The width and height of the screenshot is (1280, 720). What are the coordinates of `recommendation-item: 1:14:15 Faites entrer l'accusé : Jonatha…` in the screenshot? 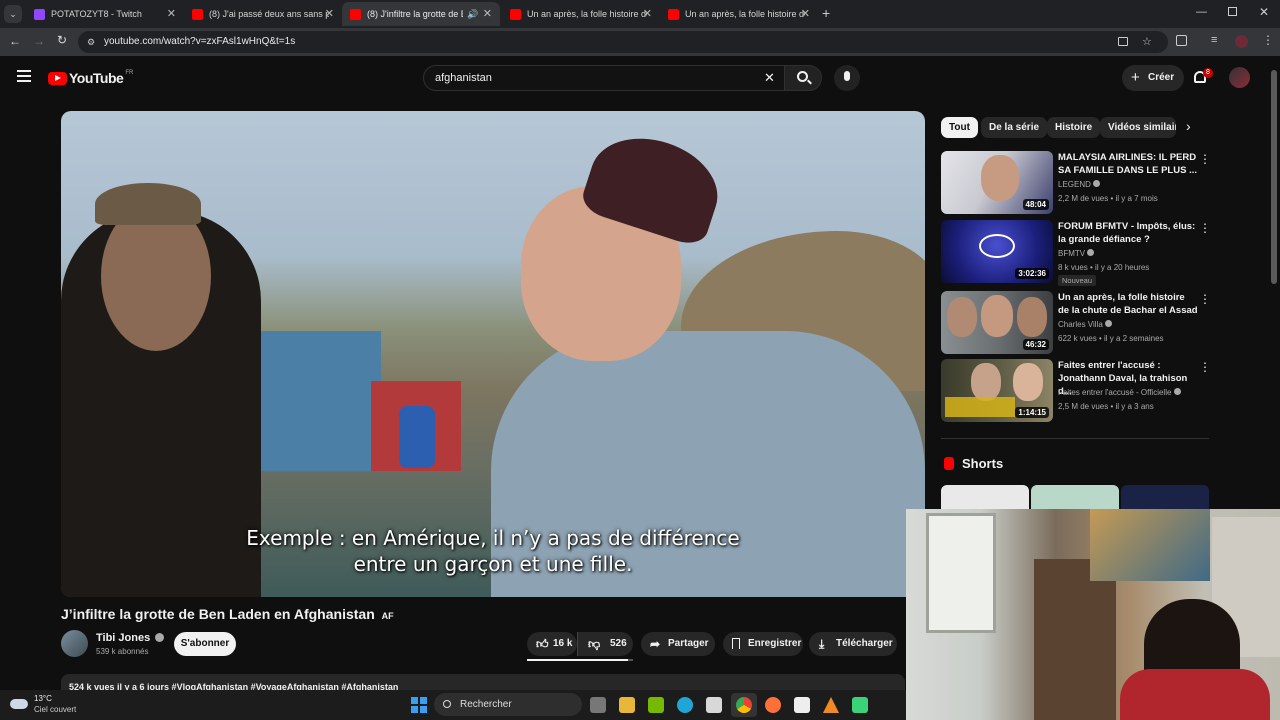 It's located at (1076, 391).